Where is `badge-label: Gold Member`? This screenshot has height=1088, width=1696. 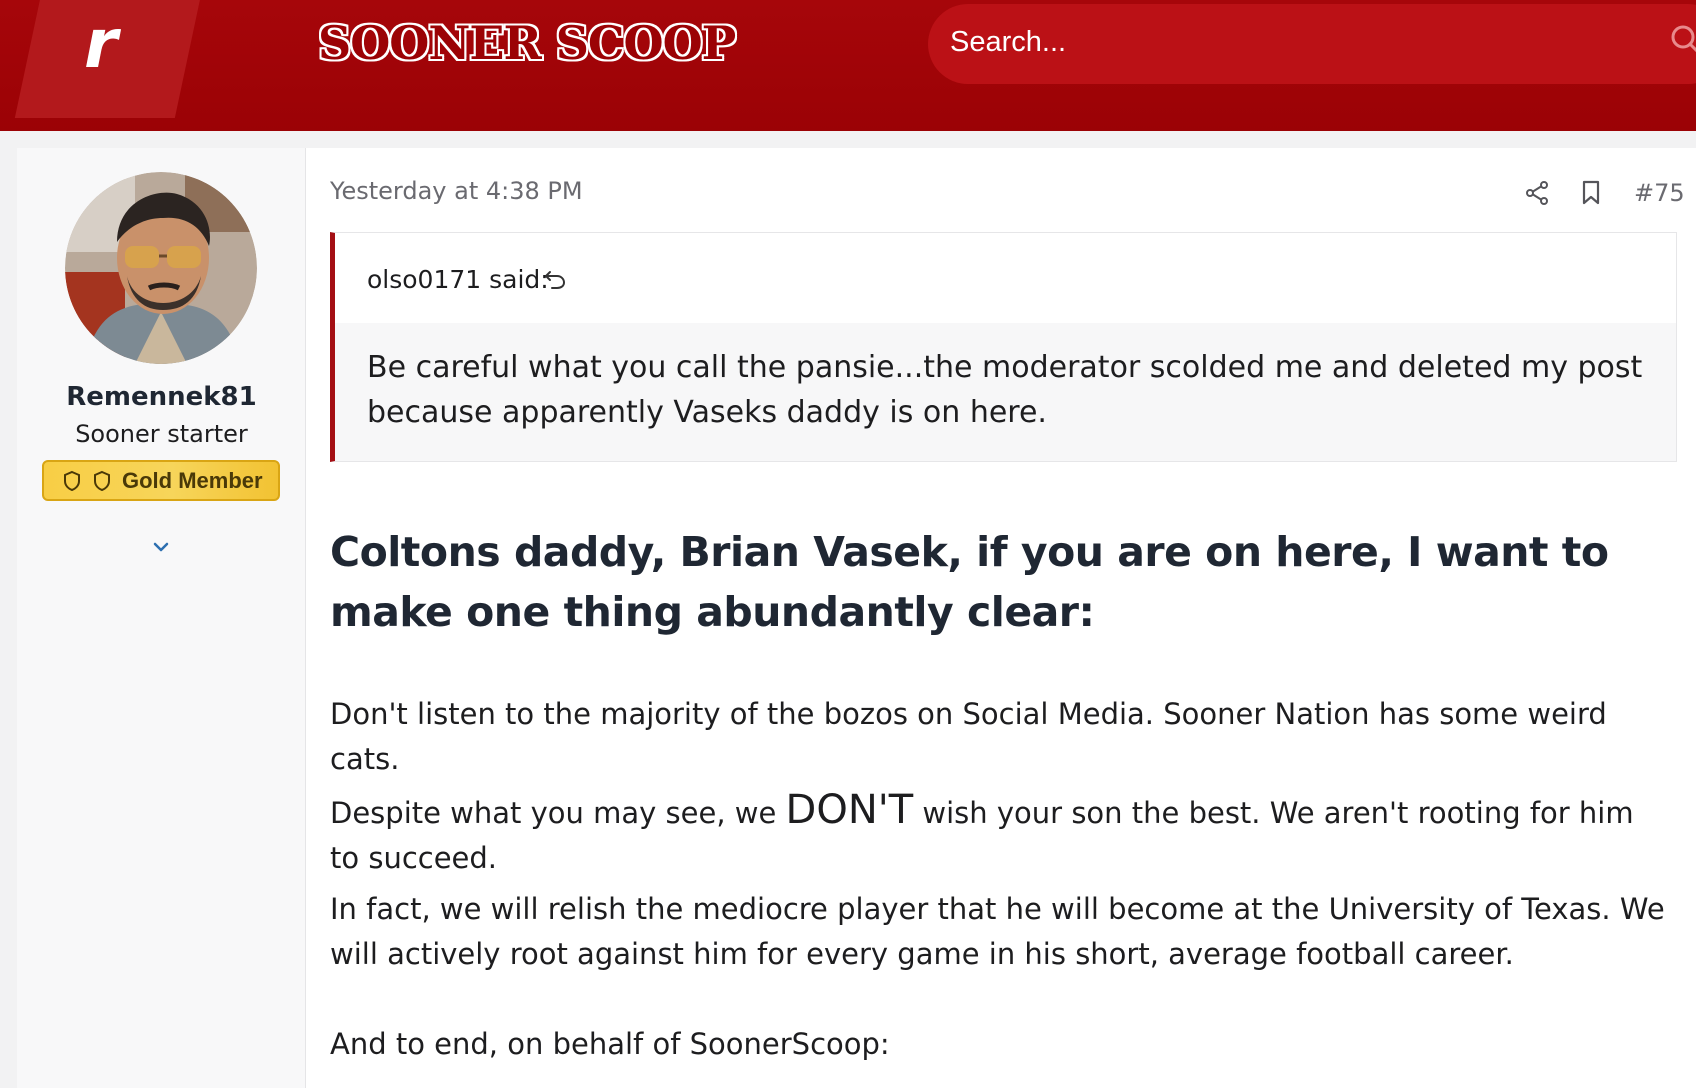
badge-label: Gold Member is located at coordinates (192, 480).